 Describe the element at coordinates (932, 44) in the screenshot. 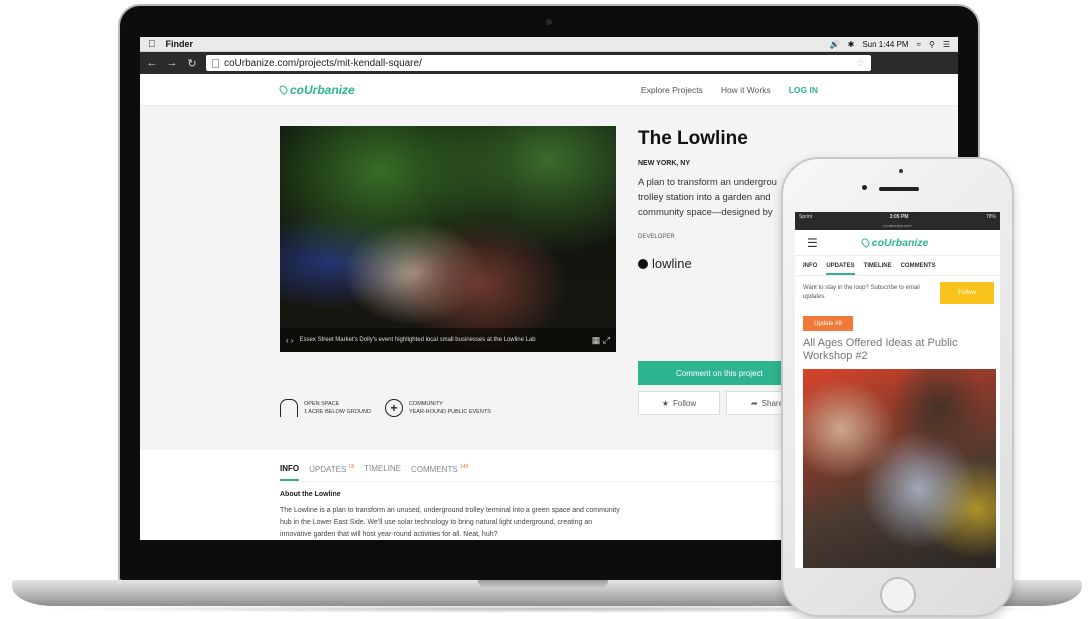

I see `spotlight-icon: ⚲` at that location.